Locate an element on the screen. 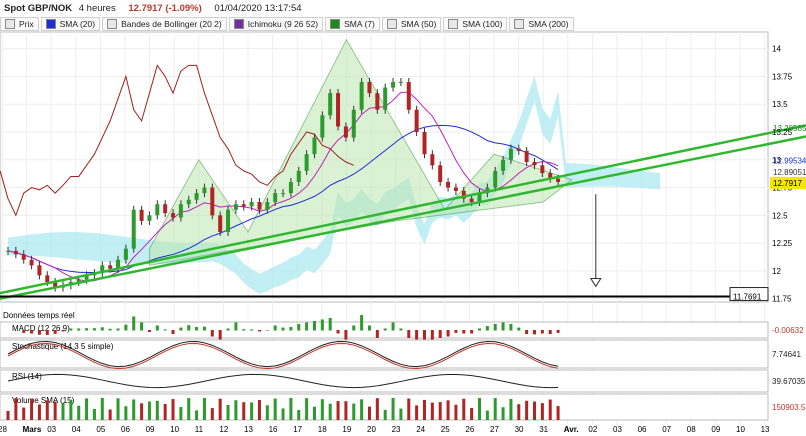 The width and height of the screenshot is (806, 436). x-tick-label: 02 is located at coordinates (592, 429).